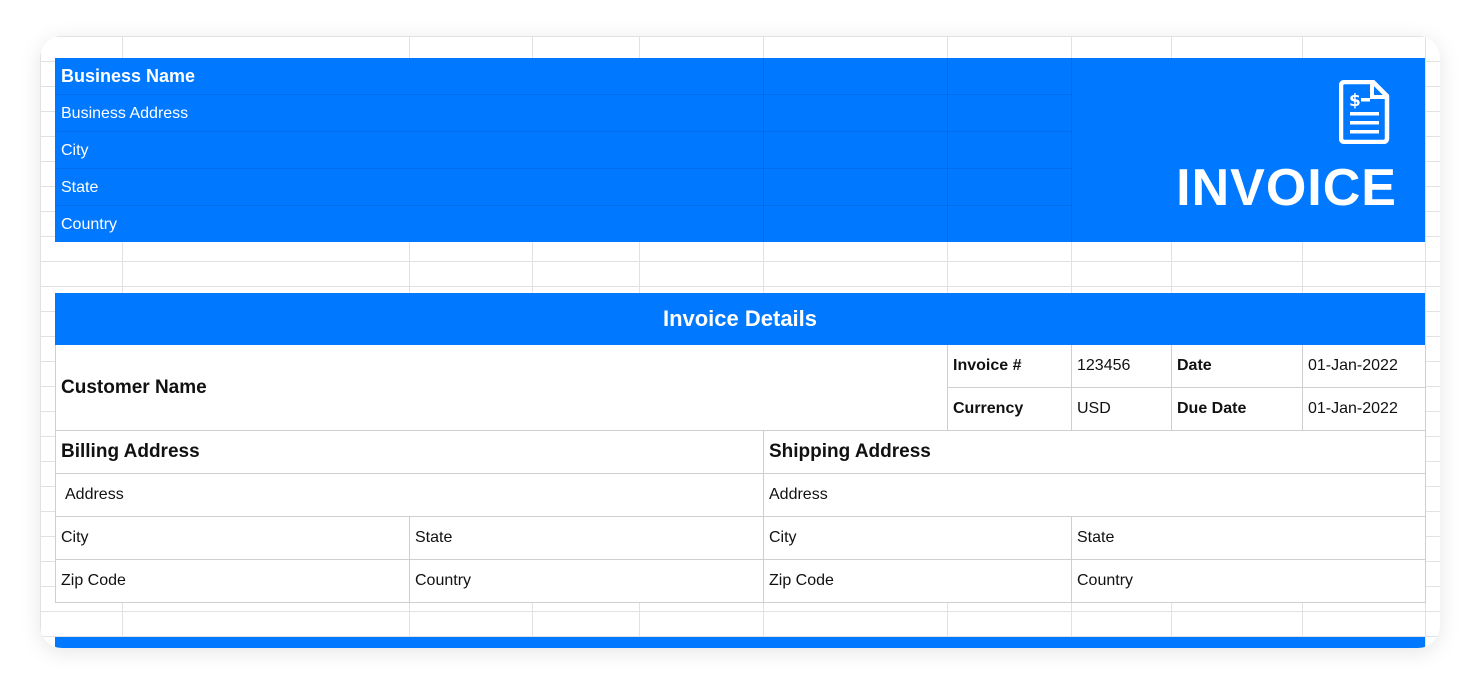 Image resolution: width=1480 pixels, height=692 pixels. Describe the element at coordinates (740, 642) in the screenshot. I see `footer-accent-bar` at that location.